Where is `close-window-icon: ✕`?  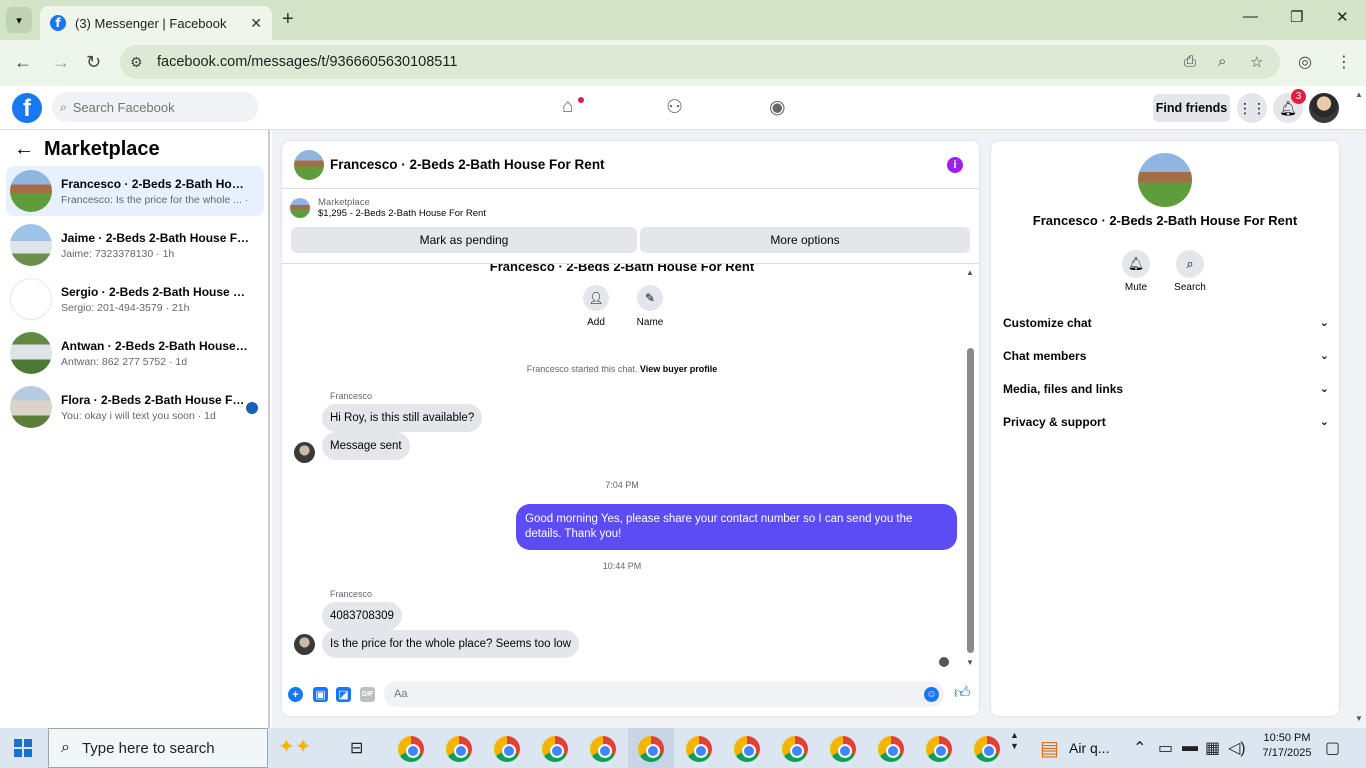 close-window-icon: ✕ is located at coordinates (1342, 17).